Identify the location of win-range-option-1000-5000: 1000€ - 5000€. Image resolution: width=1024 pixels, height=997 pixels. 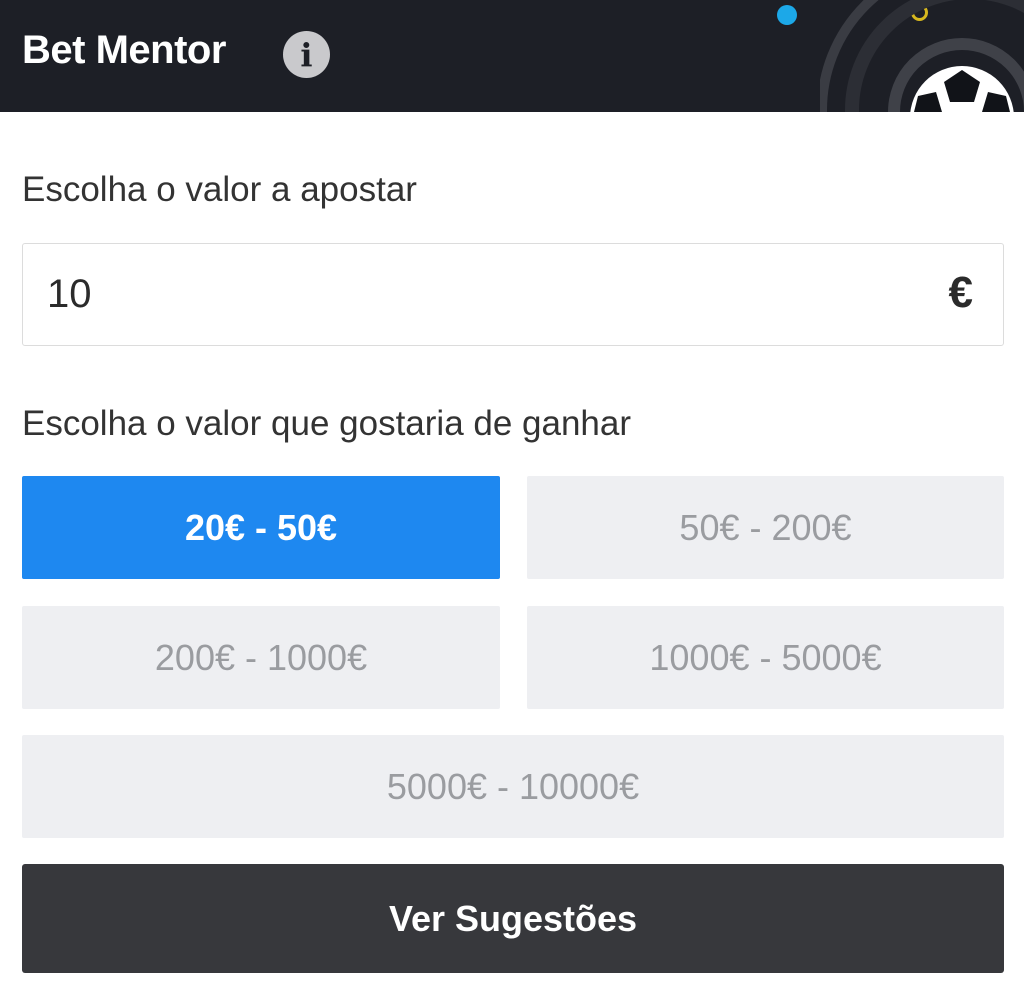
(765, 657).